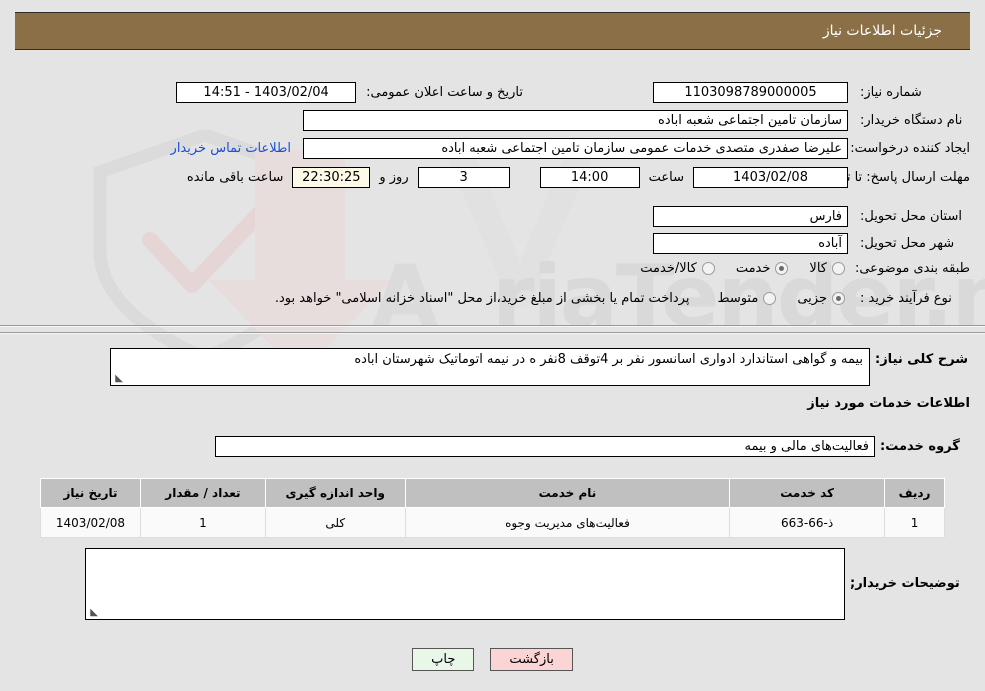 This screenshot has height=691, width=985. Describe the element at coordinates (90, 522) in the screenshot. I see `cell-date: 1403/02/08` at that location.